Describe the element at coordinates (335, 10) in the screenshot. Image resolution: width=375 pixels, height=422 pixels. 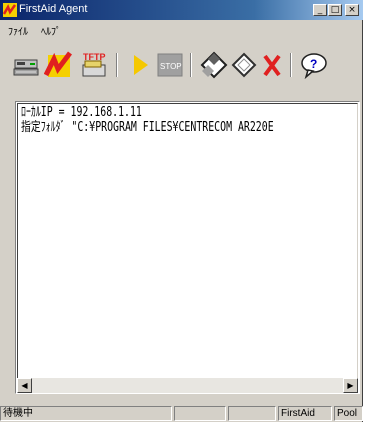
I see `maximize-button: □` at that location.